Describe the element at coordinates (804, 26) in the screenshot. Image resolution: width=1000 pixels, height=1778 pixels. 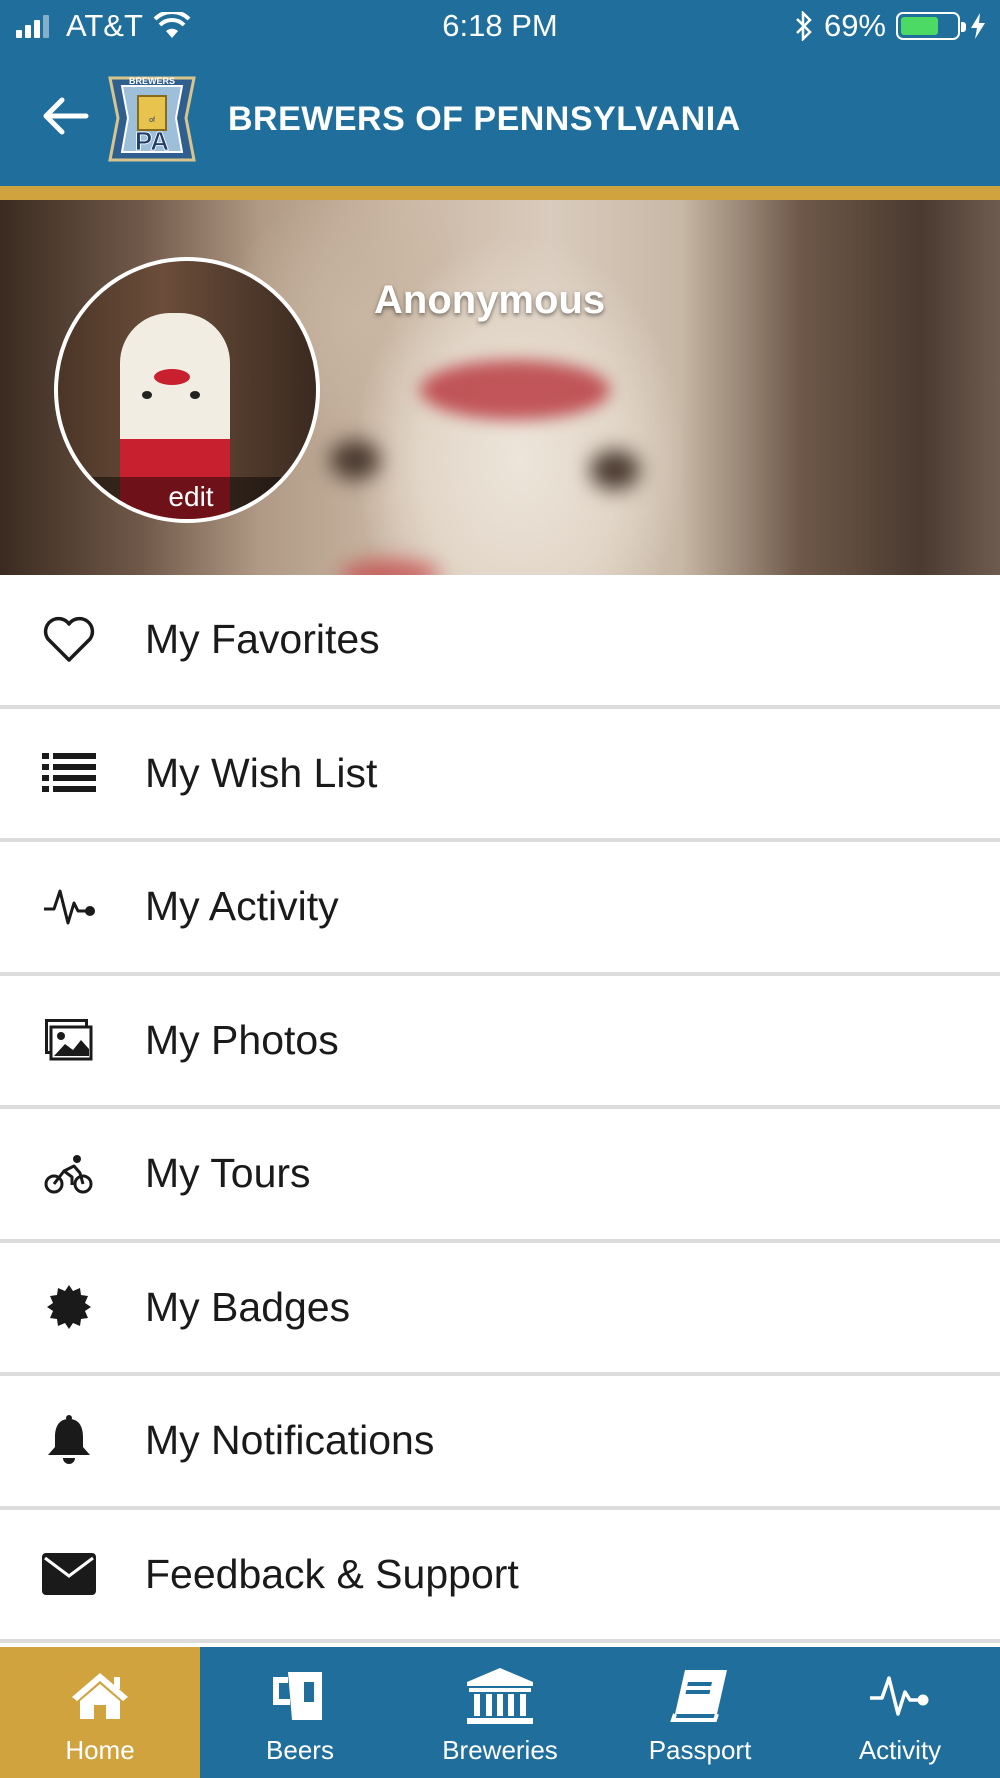
I see `bluetooth-icon` at that location.